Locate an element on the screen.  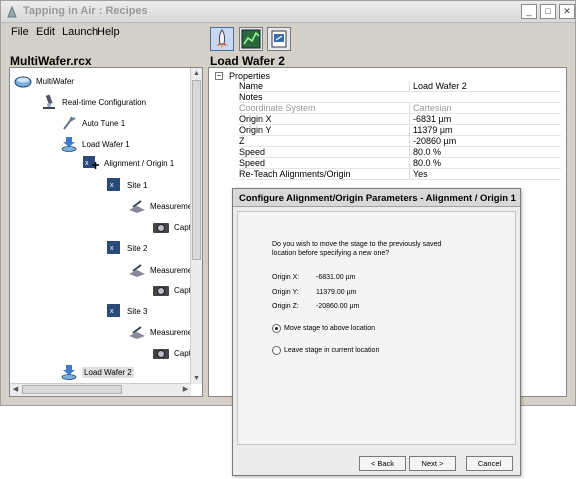
property-row-reteach: Re-Teach Alignments/Origin Yes is located at coordinates (400, 174).